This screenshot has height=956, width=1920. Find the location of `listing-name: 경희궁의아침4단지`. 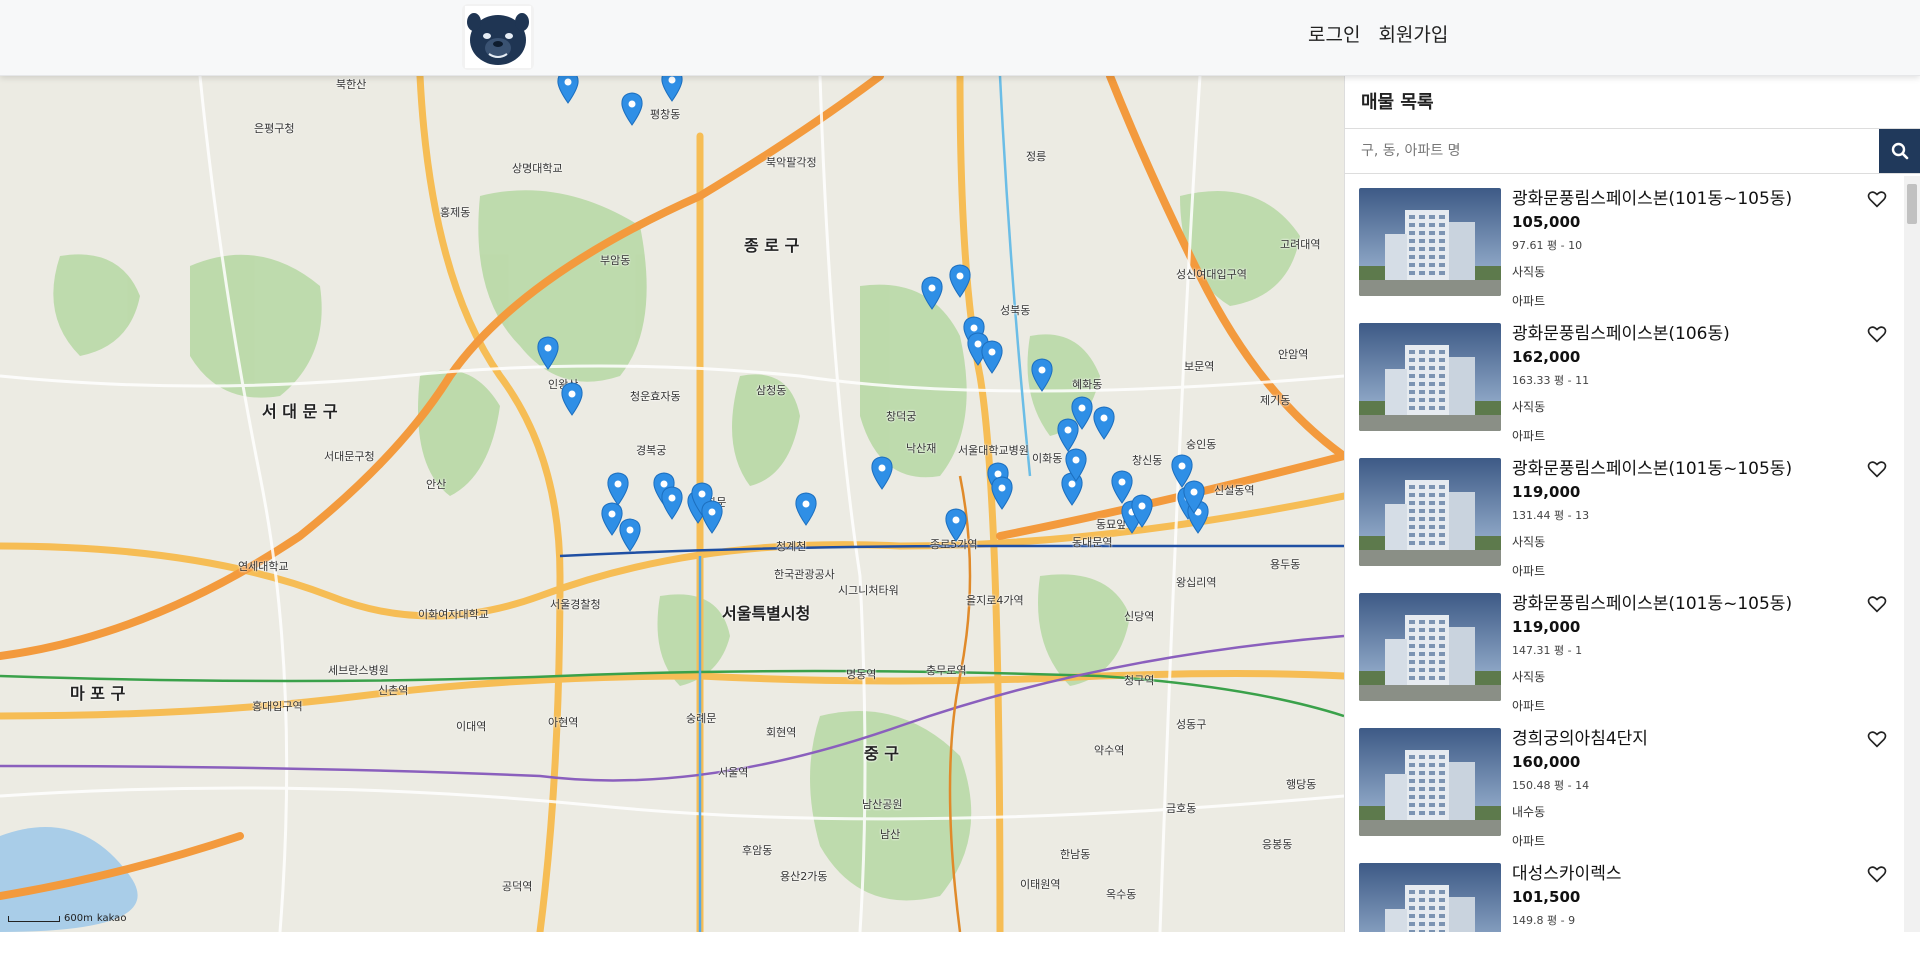

listing-name: 경희궁의아침4단지 is located at coordinates (1580, 739).